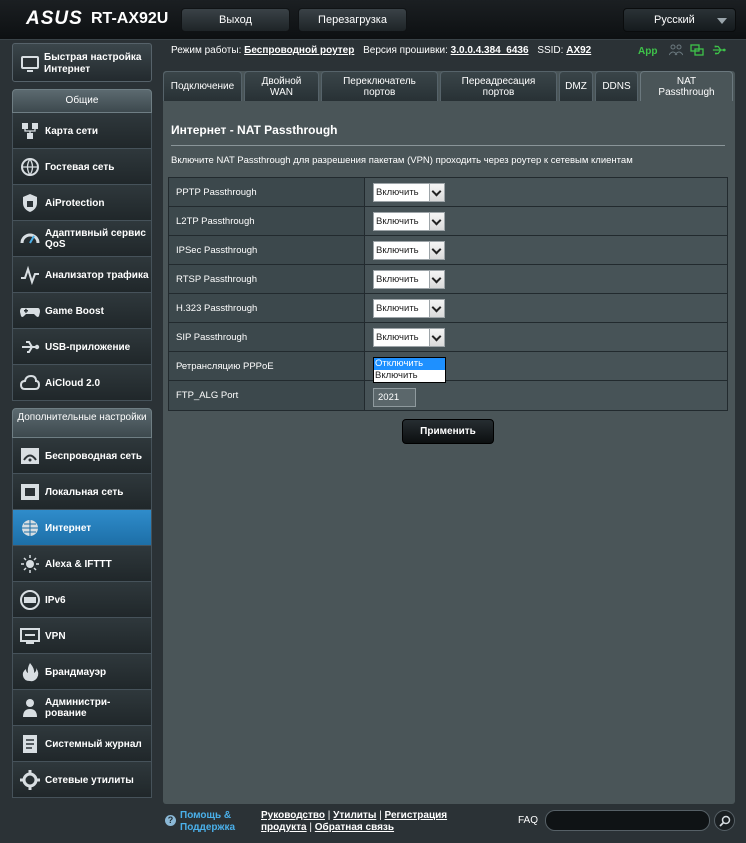 Image resolution: width=746 pixels, height=843 pixels. What do you see at coordinates (82, 600) in the screenshot?
I see `sidebar-item-ipv6: IPv6` at bounding box center [82, 600].